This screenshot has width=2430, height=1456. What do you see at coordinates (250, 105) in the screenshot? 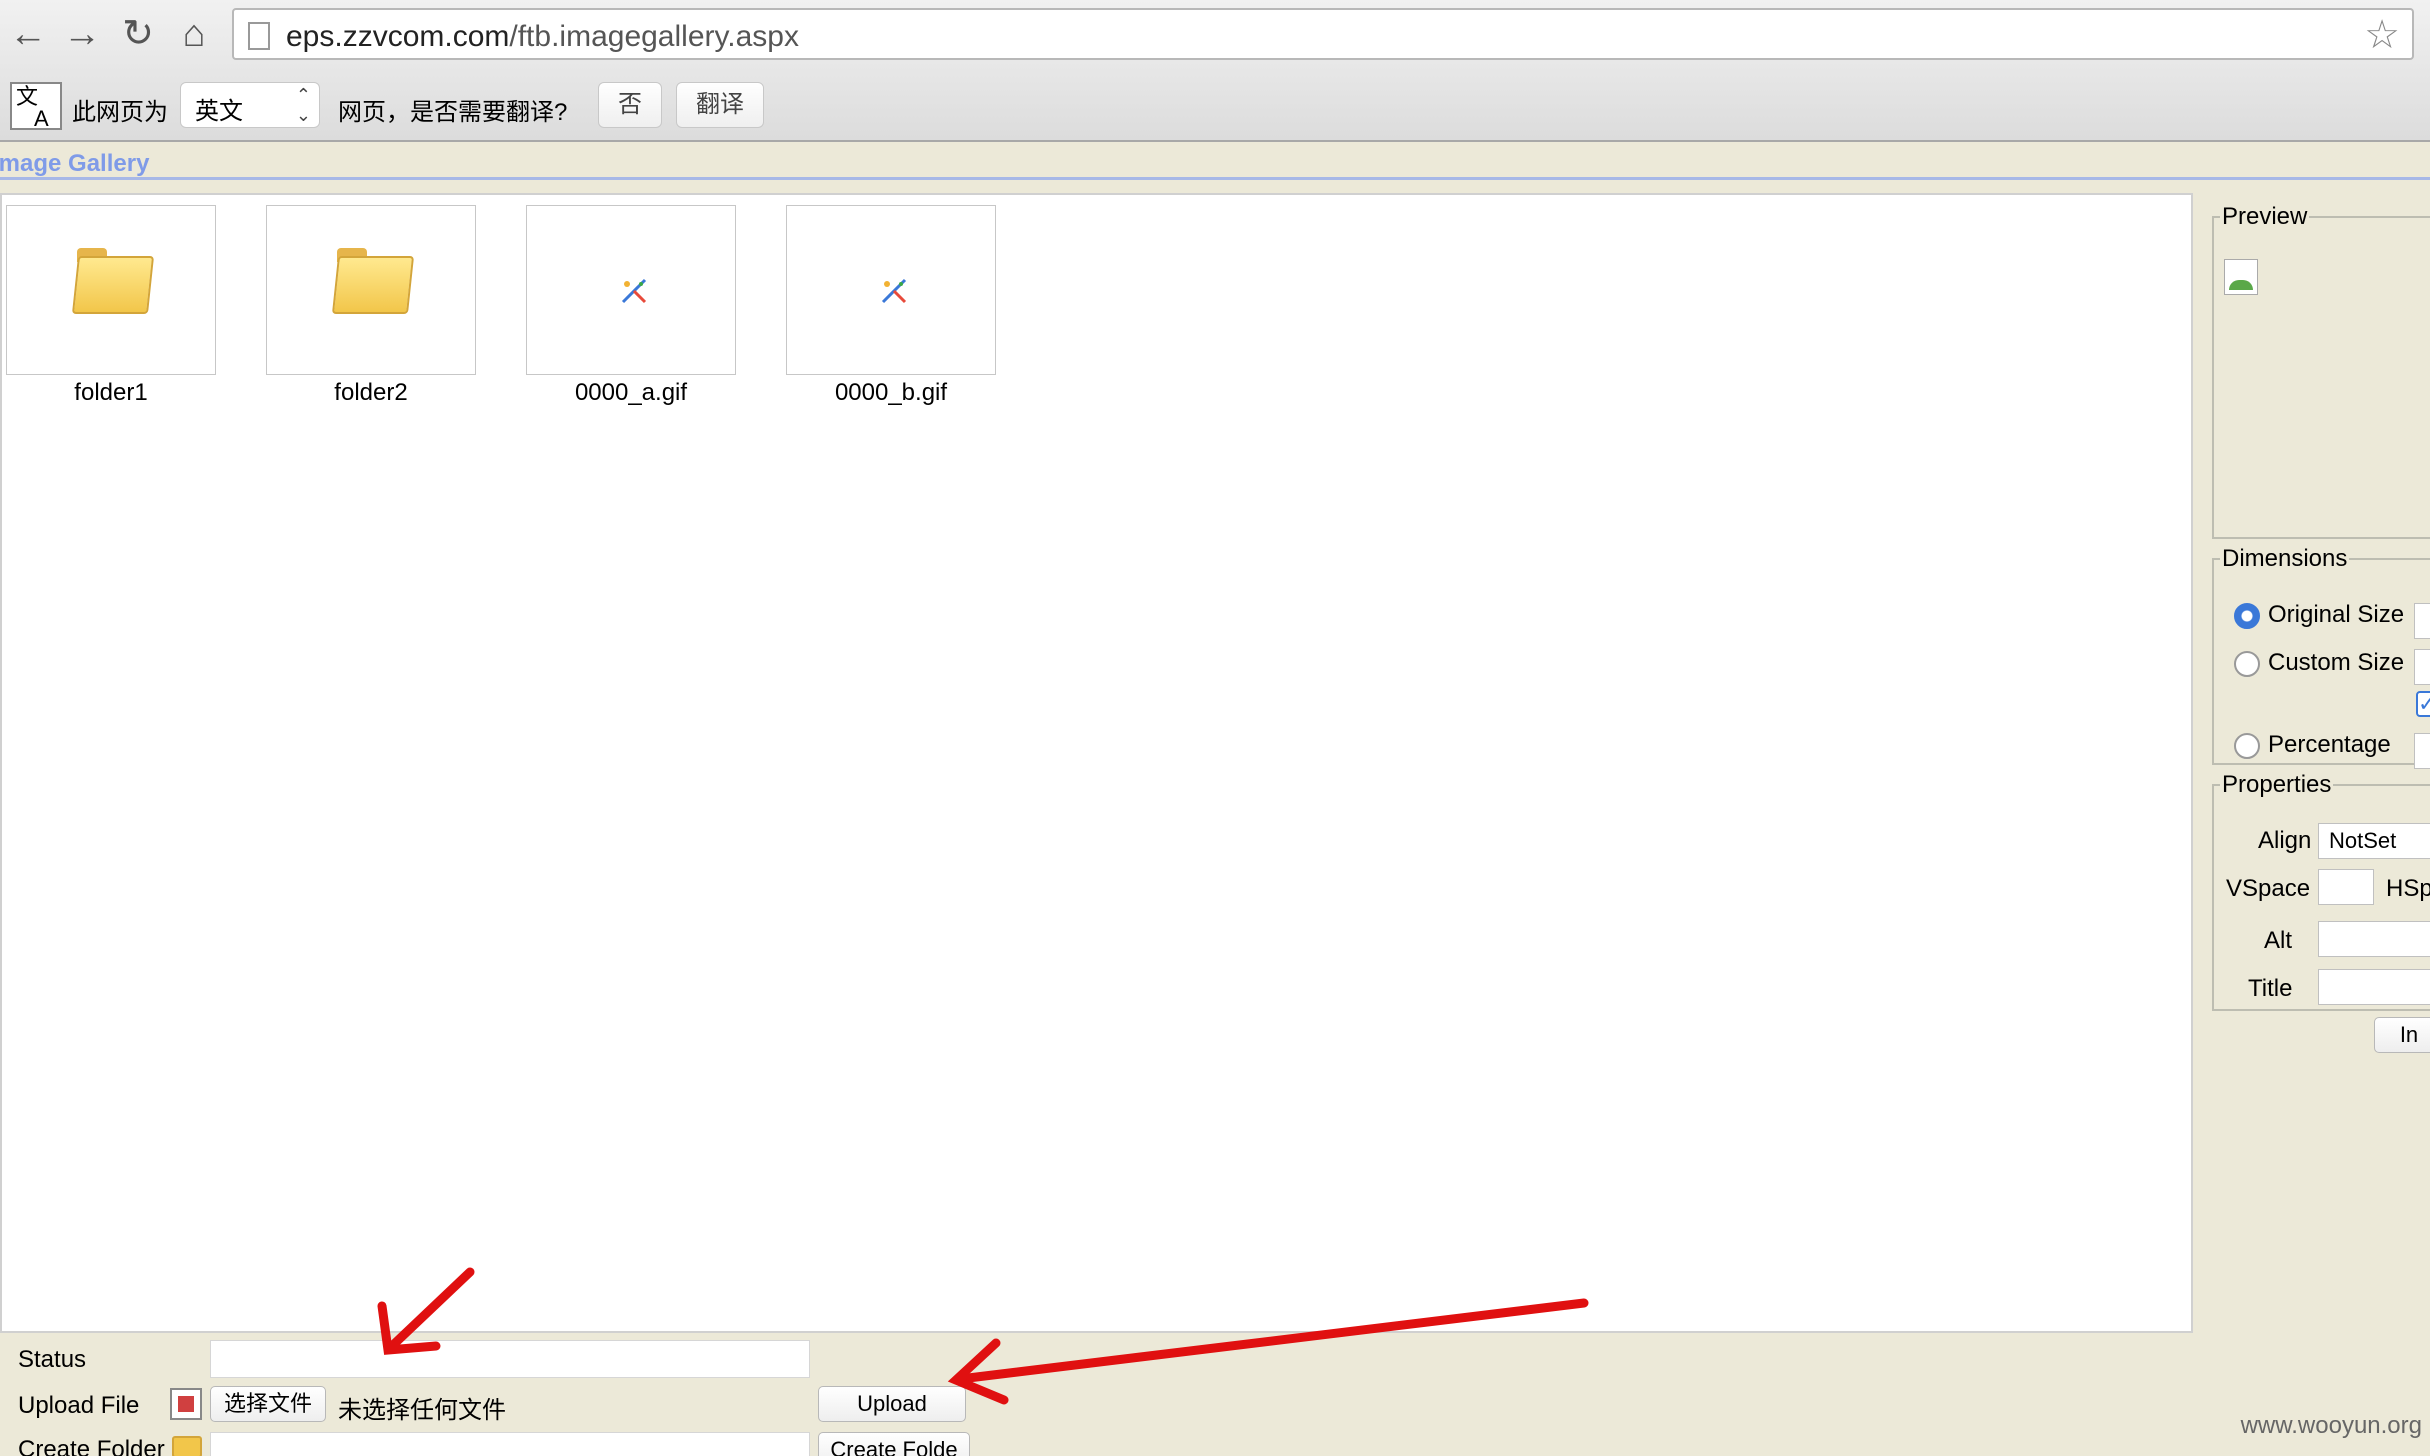
I see `language-select: 英文 ⌃ ⌄` at bounding box center [250, 105].